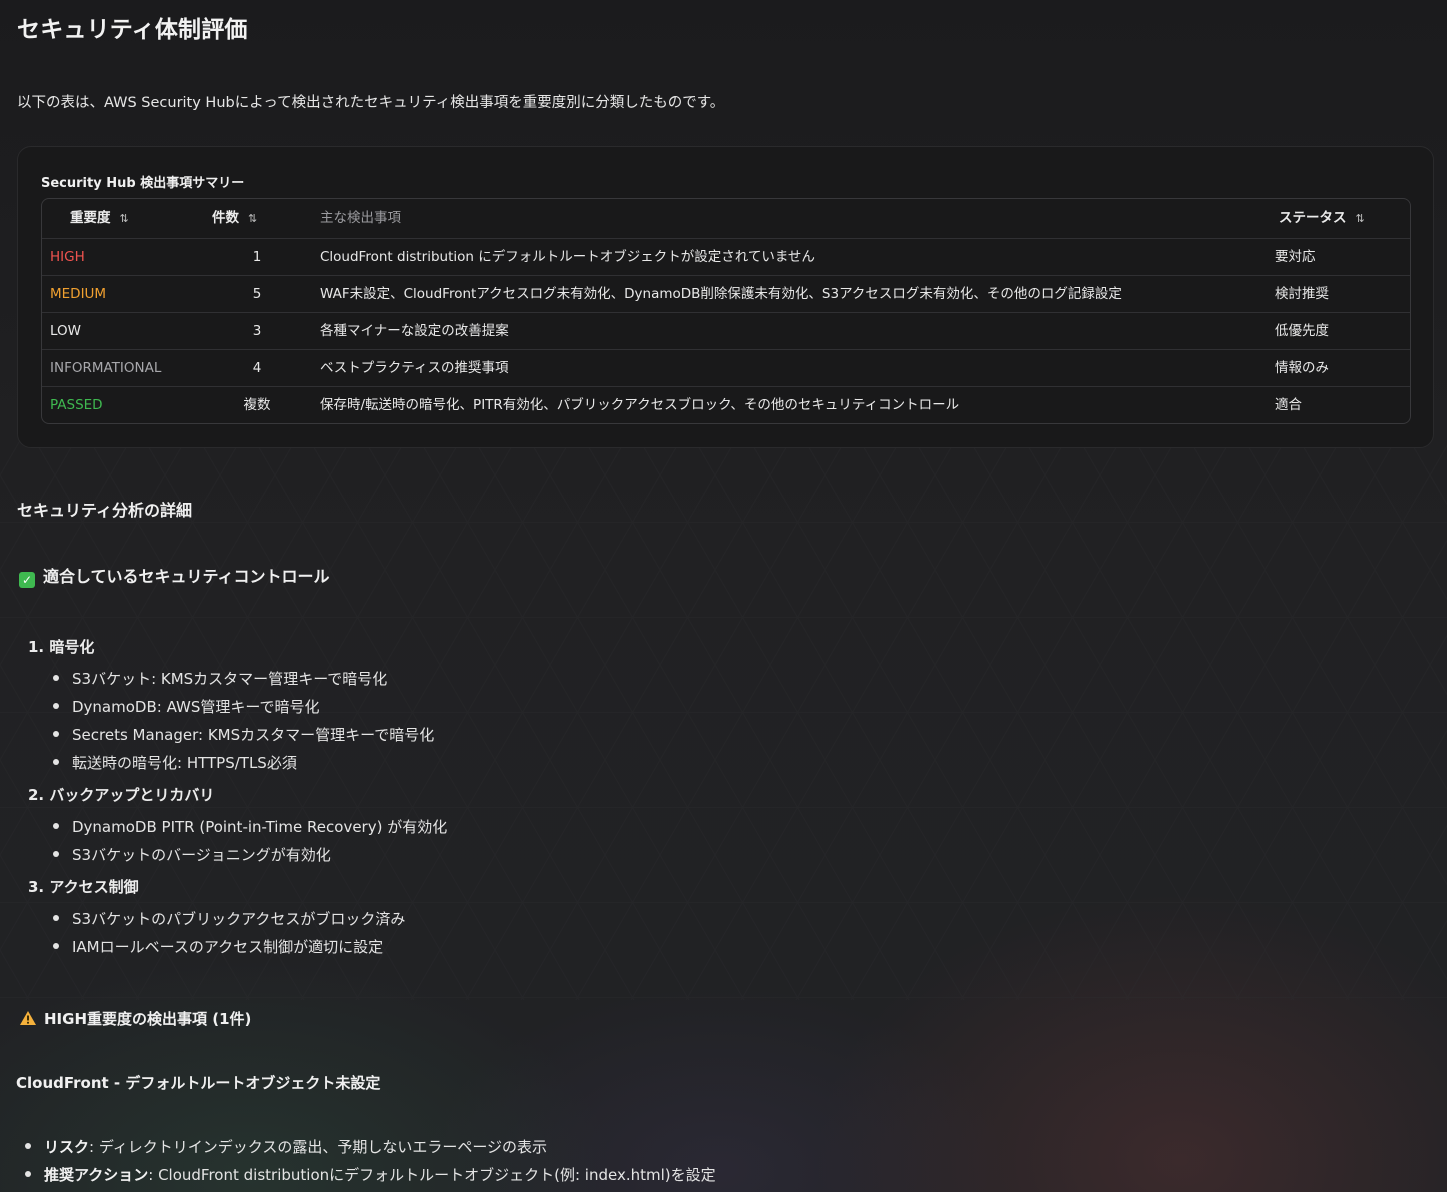  Describe the element at coordinates (414, 368) in the screenshot. I see `findings-cell: ベストプラクティスの推奨事項` at that location.